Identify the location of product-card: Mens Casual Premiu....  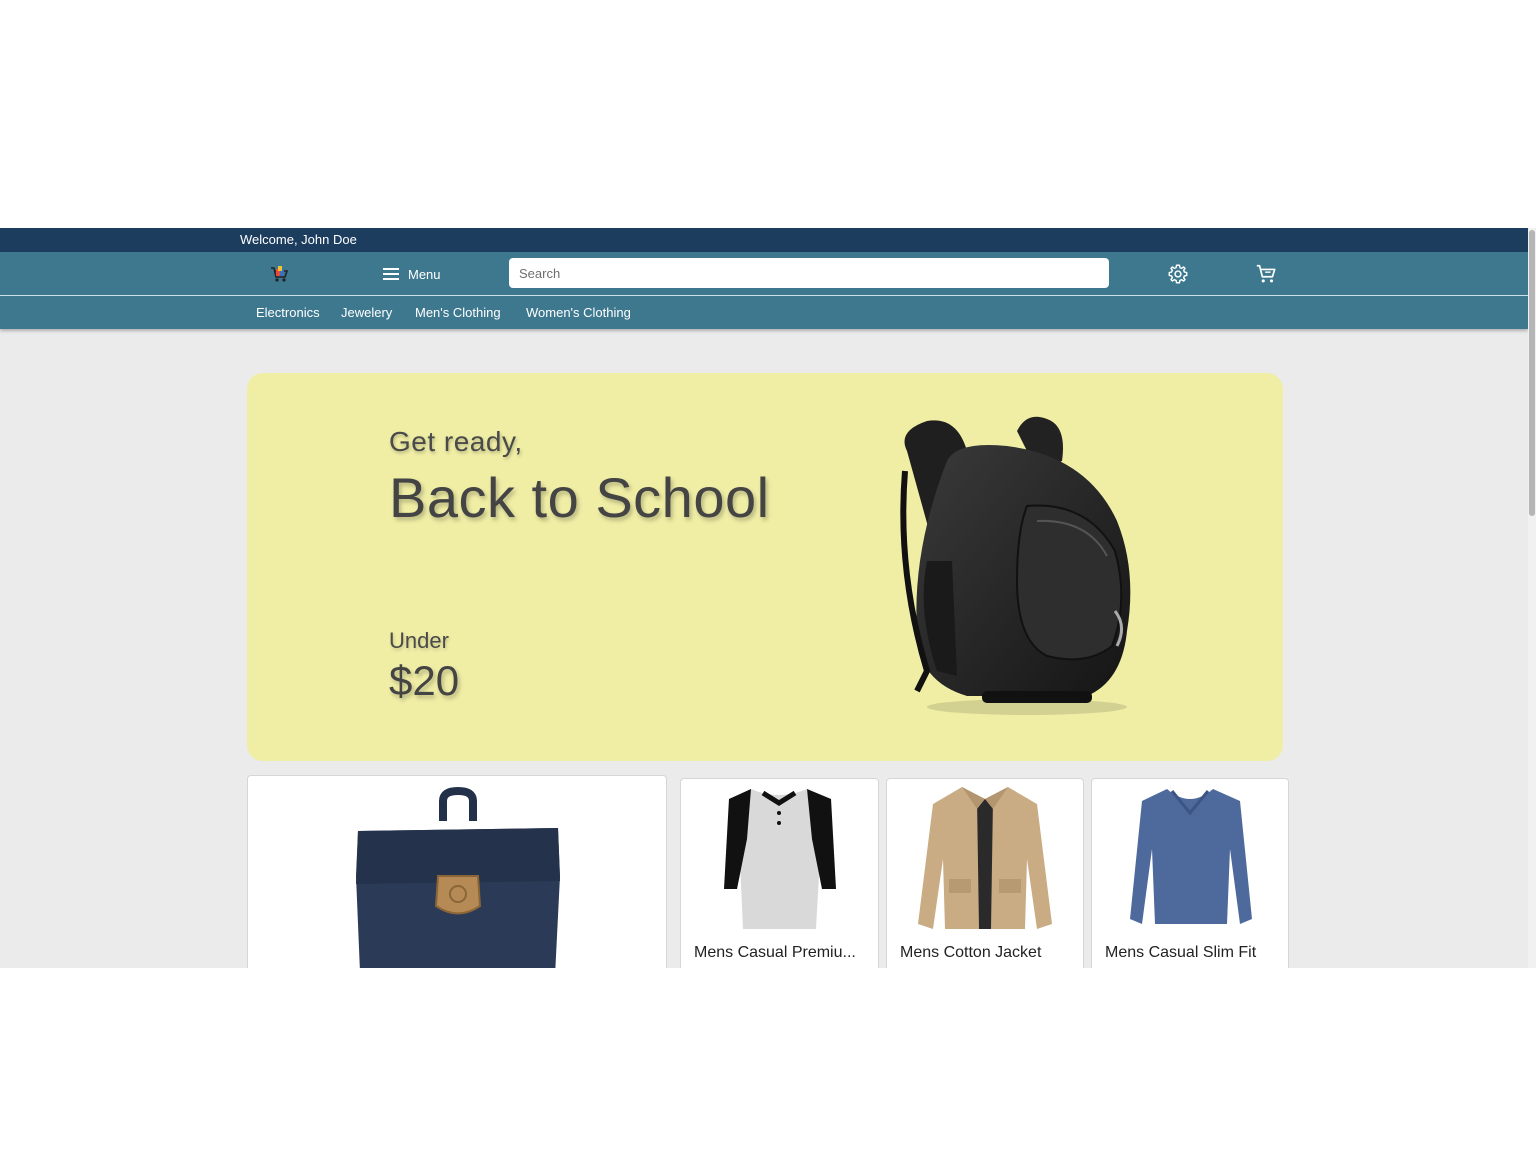
(779, 873).